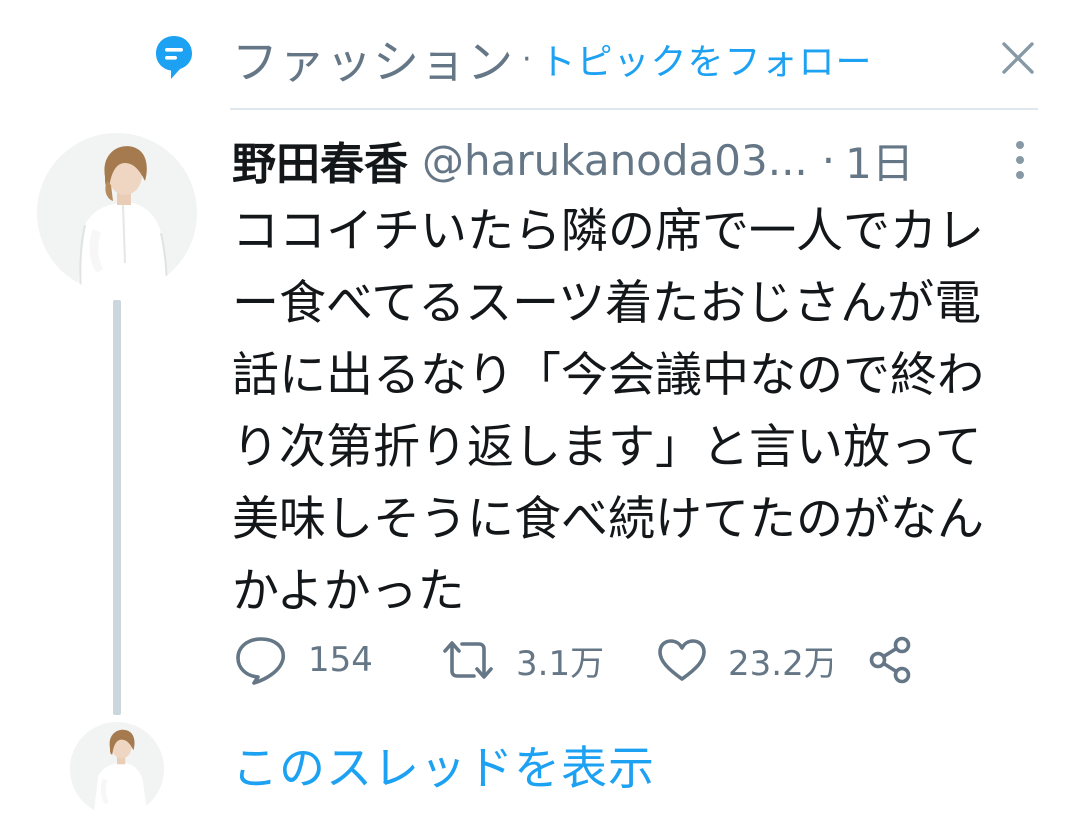 Image resolution: width=1080 pixels, height=820 pixels. Describe the element at coordinates (468, 660) in the screenshot. I see `retweet-icon` at that location.